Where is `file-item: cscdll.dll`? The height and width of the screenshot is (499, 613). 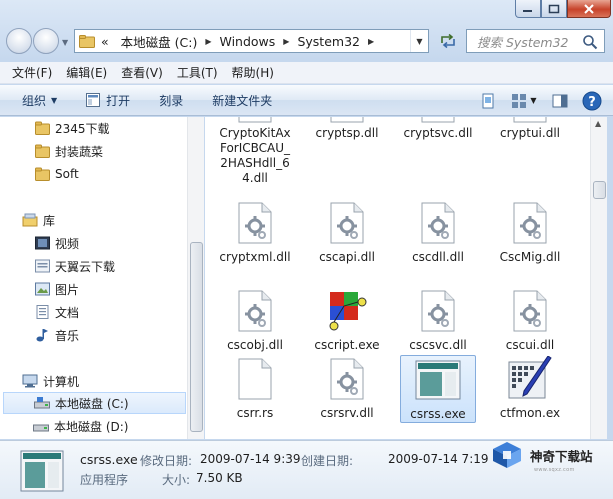 file-item: cscdll.dll is located at coordinates (438, 232).